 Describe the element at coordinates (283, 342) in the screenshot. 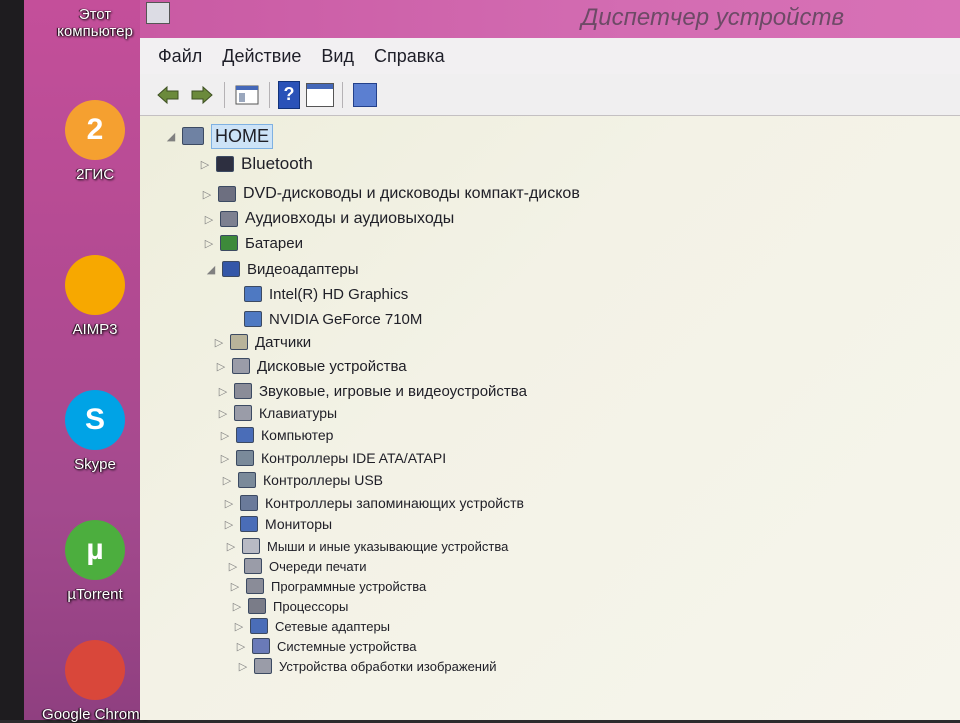

I see `tree-item-label: Датчики` at that location.